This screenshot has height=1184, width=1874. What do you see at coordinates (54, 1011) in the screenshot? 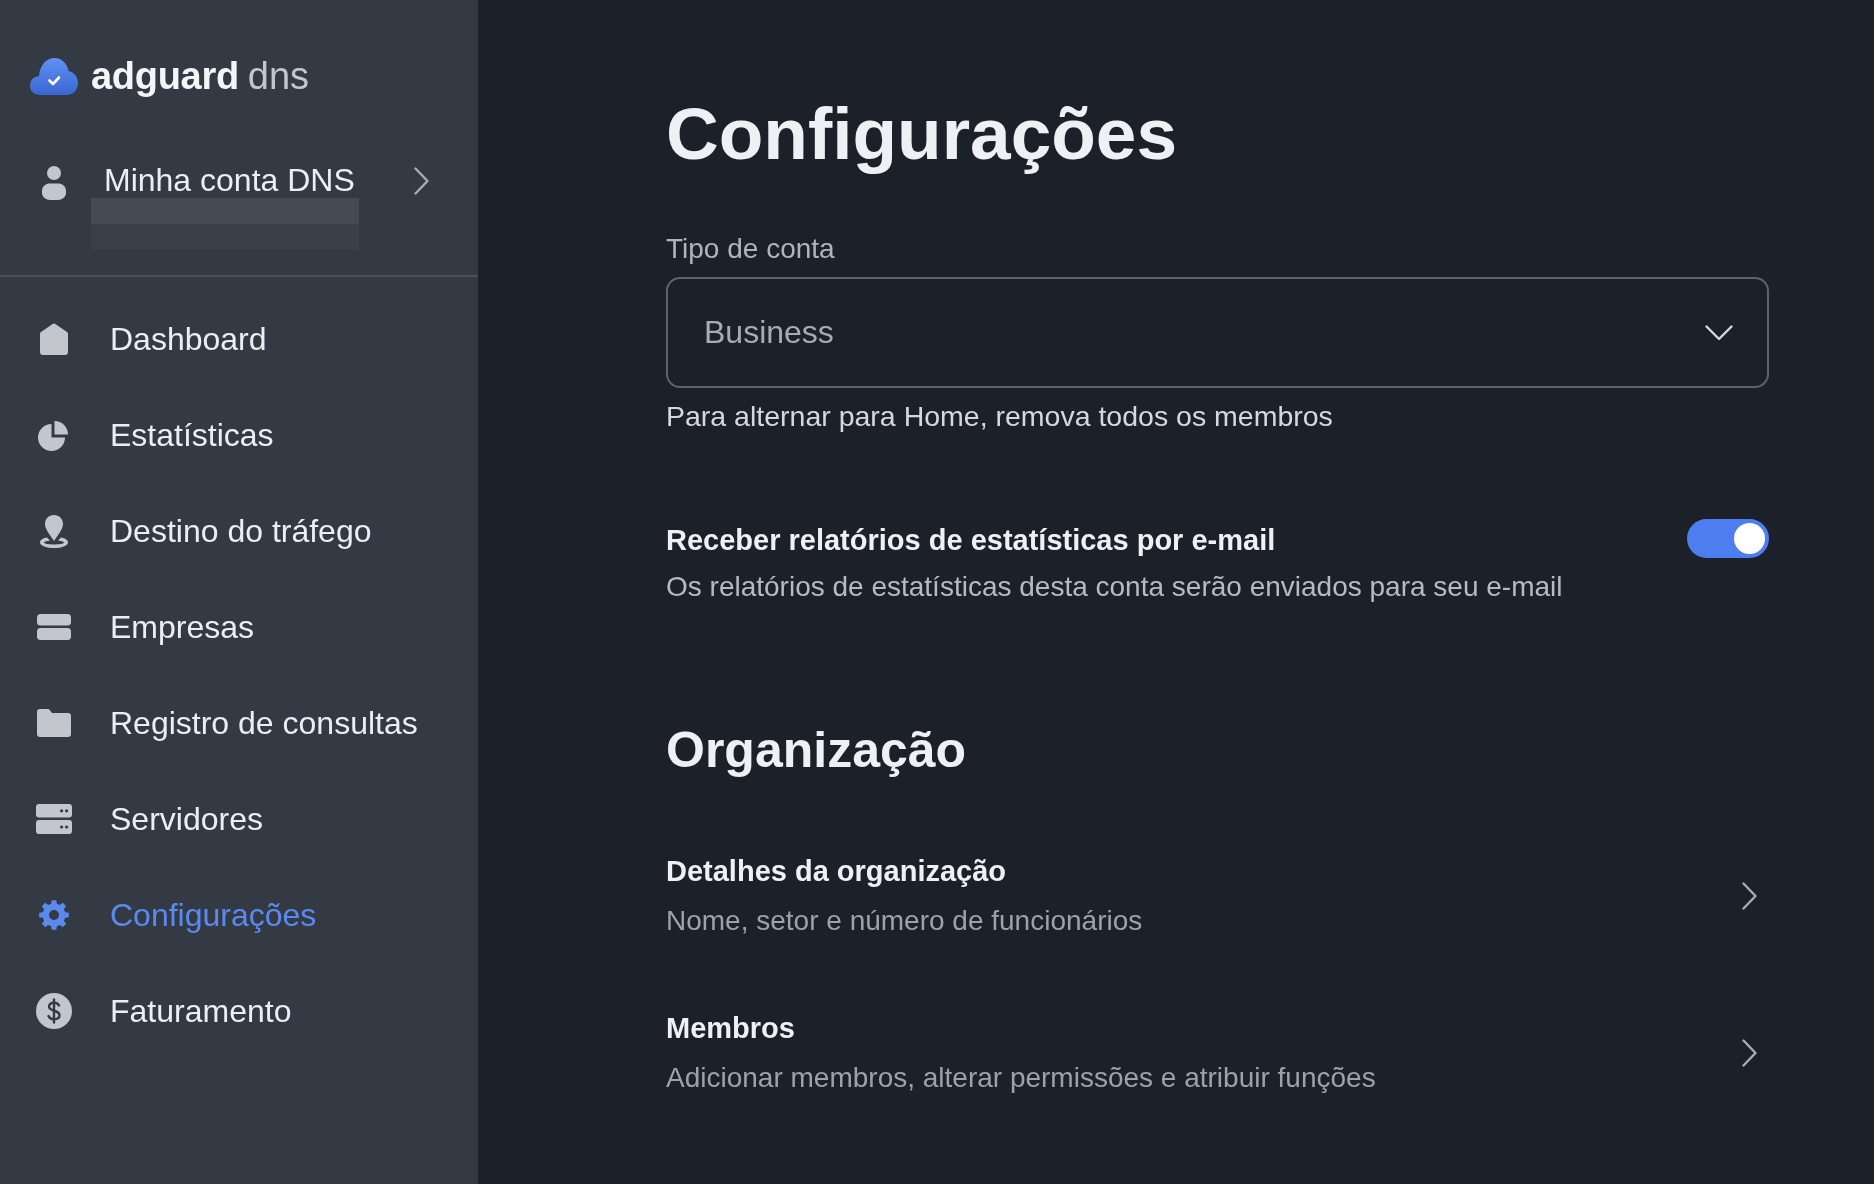
I see `dollar-icon` at bounding box center [54, 1011].